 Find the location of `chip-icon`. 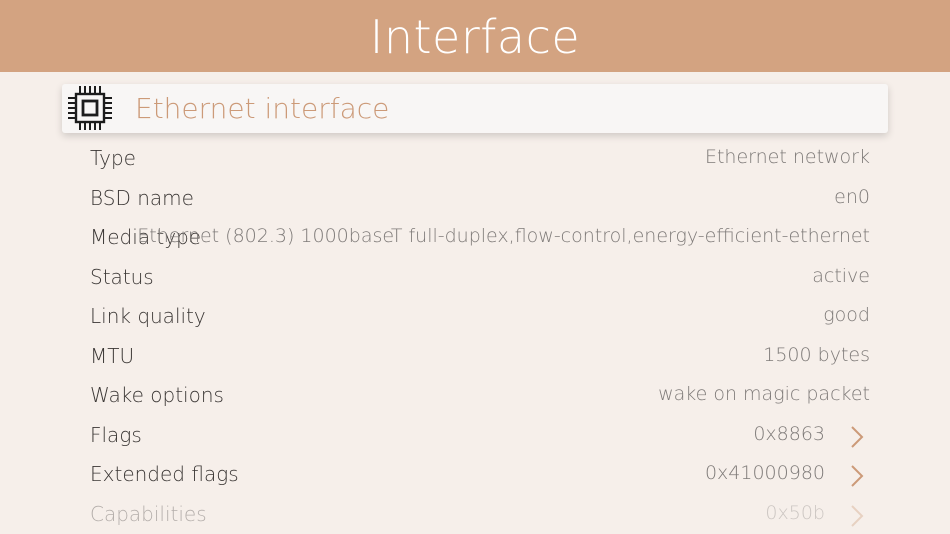

chip-icon is located at coordinates (90, 107).